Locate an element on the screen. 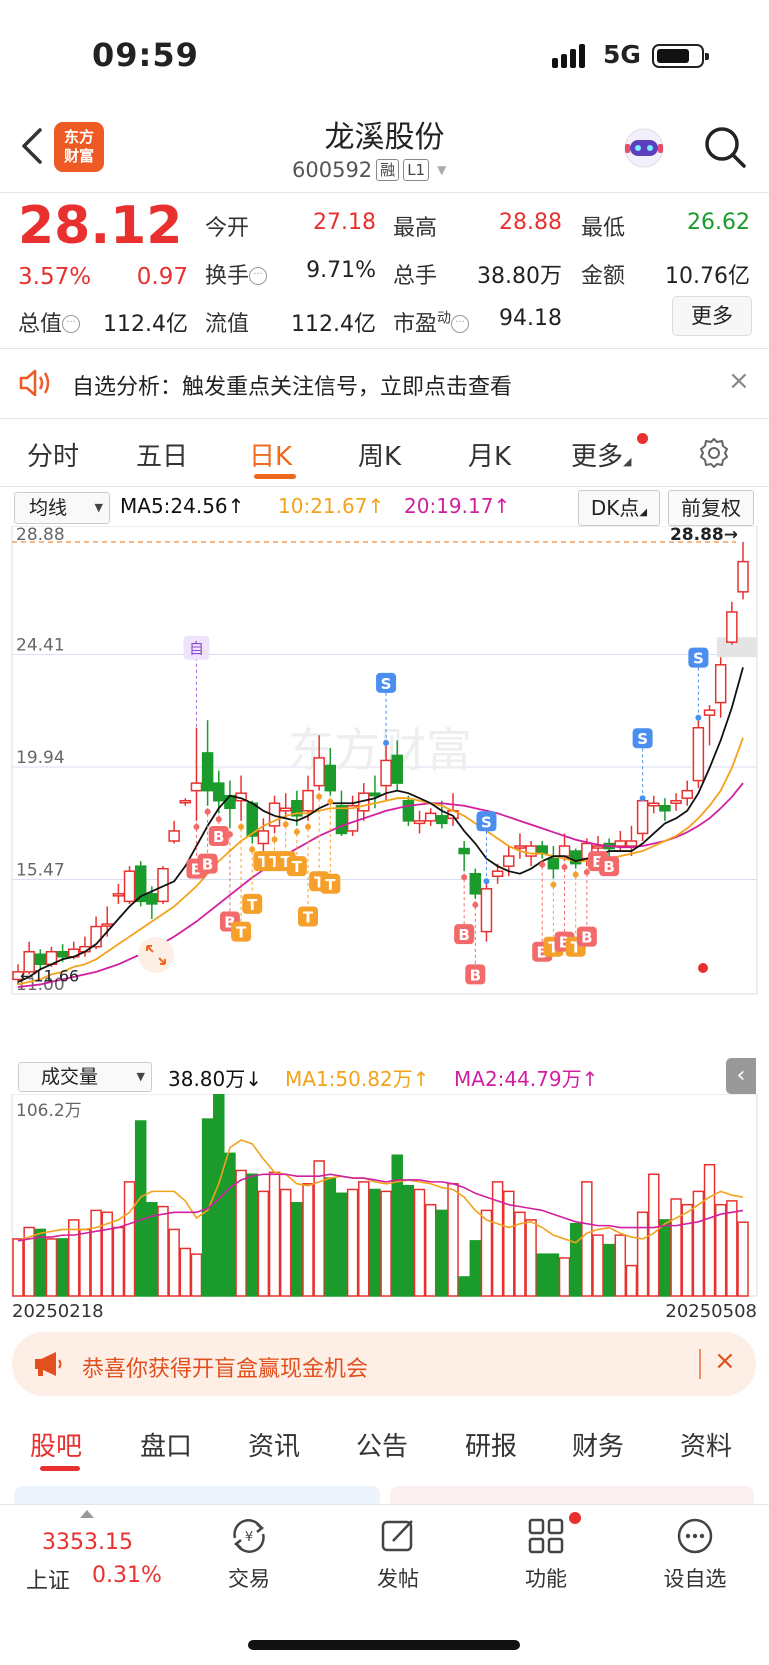 Image resolution: width=769 pixels, height=1665 pixels. tab-five-day: 五日 is located at coordinates (162, 454).